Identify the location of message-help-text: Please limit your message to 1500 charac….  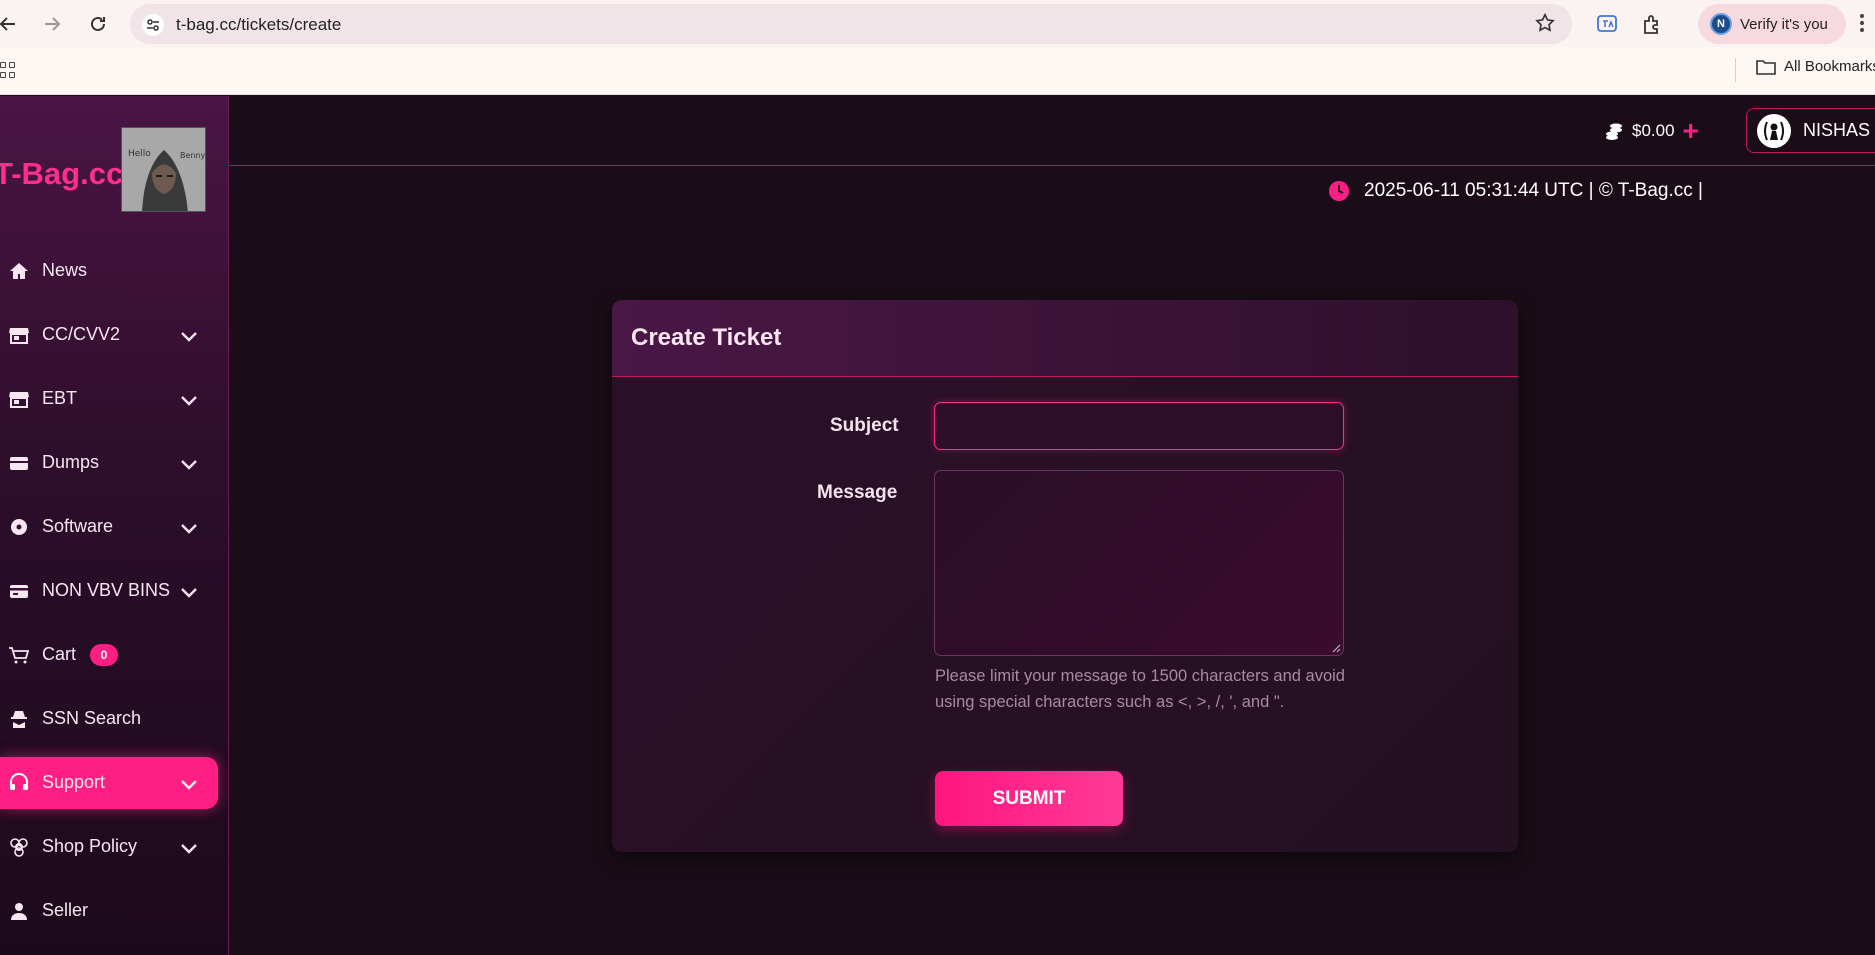
(1140, 689).